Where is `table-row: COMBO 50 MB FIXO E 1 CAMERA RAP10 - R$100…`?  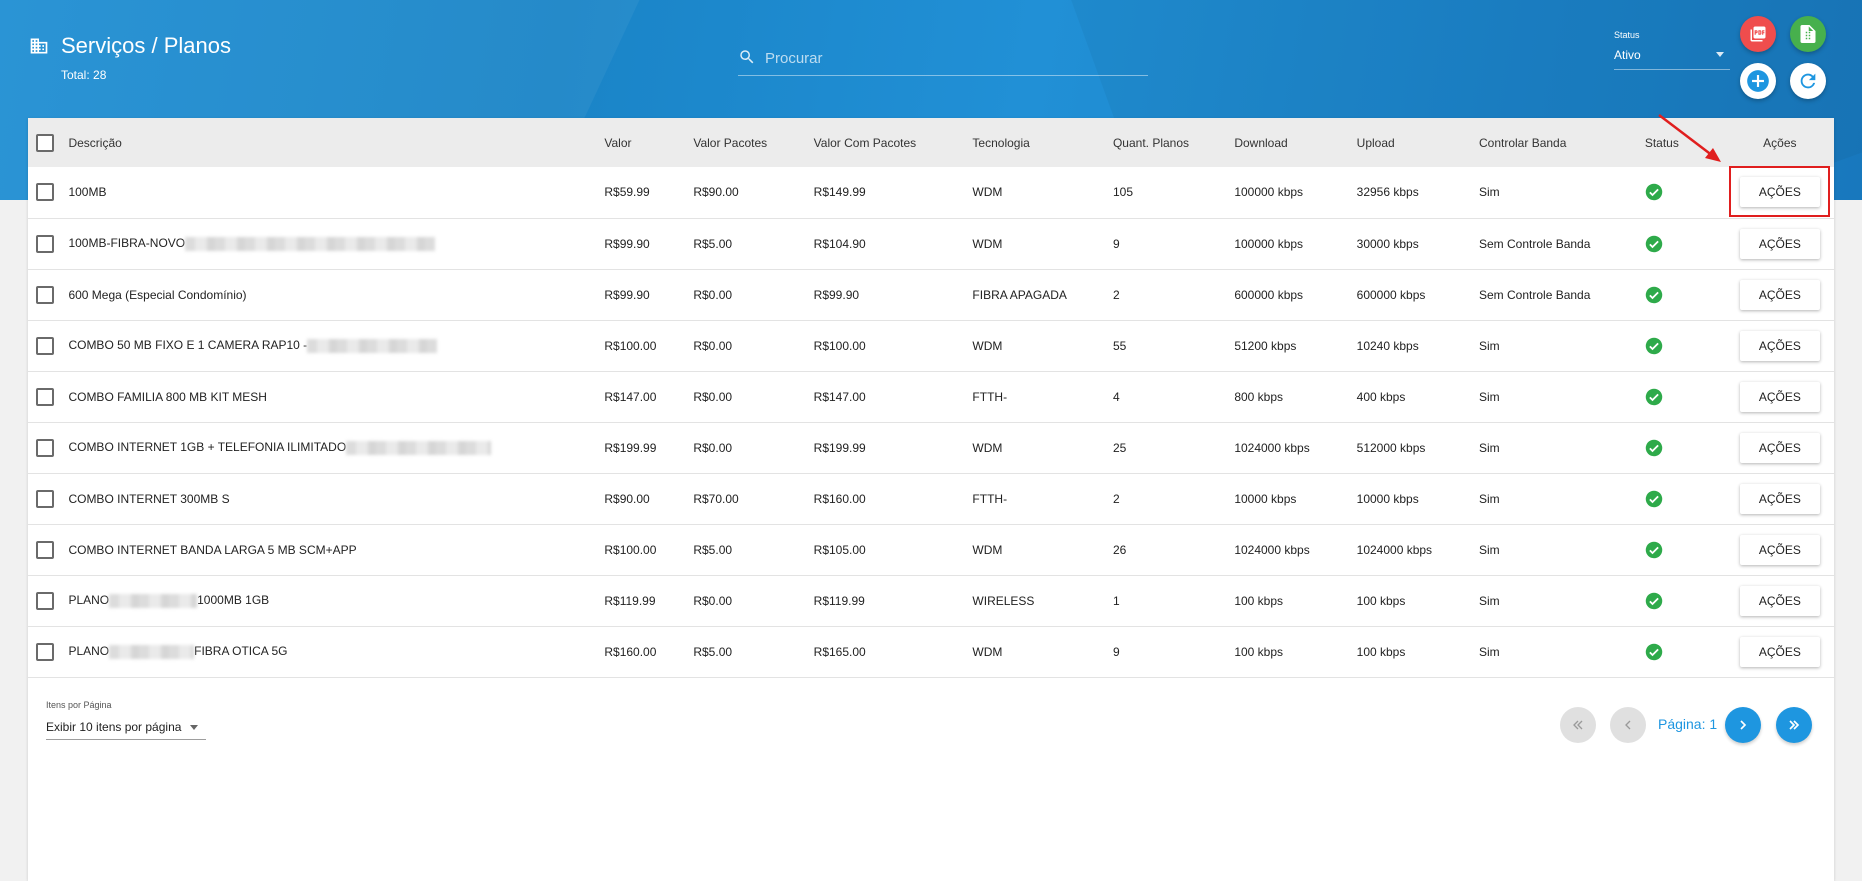
table-row: COMBO 50 MB FIXO E 1 CAMERA RAP10 - R$100… is located at coordinates (931, 345).